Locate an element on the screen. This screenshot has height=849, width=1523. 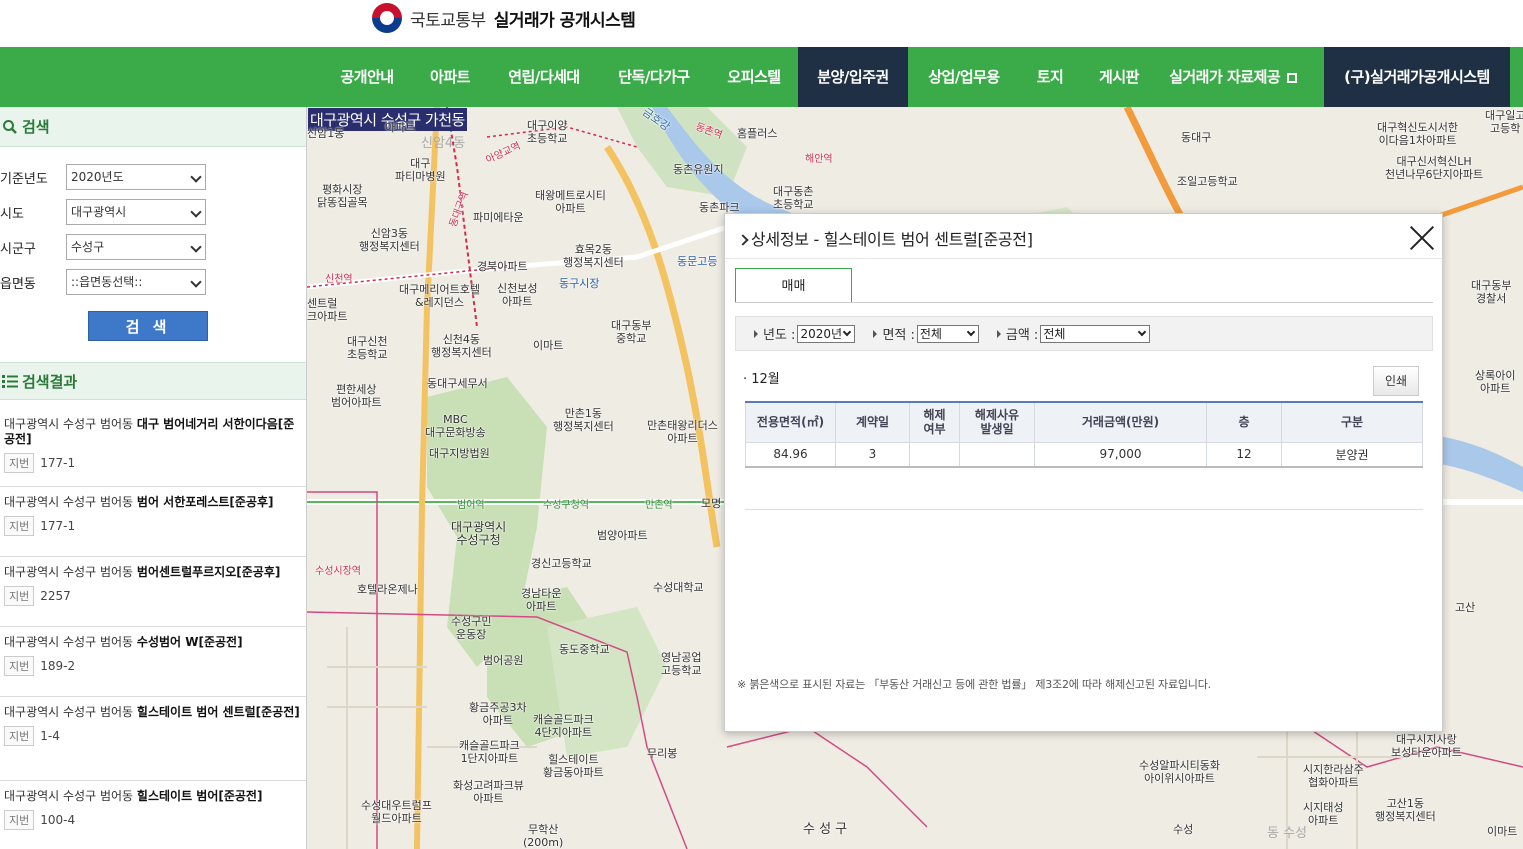
nav-item-presale: 분양/입주권 is located at coordinates (853, 77).